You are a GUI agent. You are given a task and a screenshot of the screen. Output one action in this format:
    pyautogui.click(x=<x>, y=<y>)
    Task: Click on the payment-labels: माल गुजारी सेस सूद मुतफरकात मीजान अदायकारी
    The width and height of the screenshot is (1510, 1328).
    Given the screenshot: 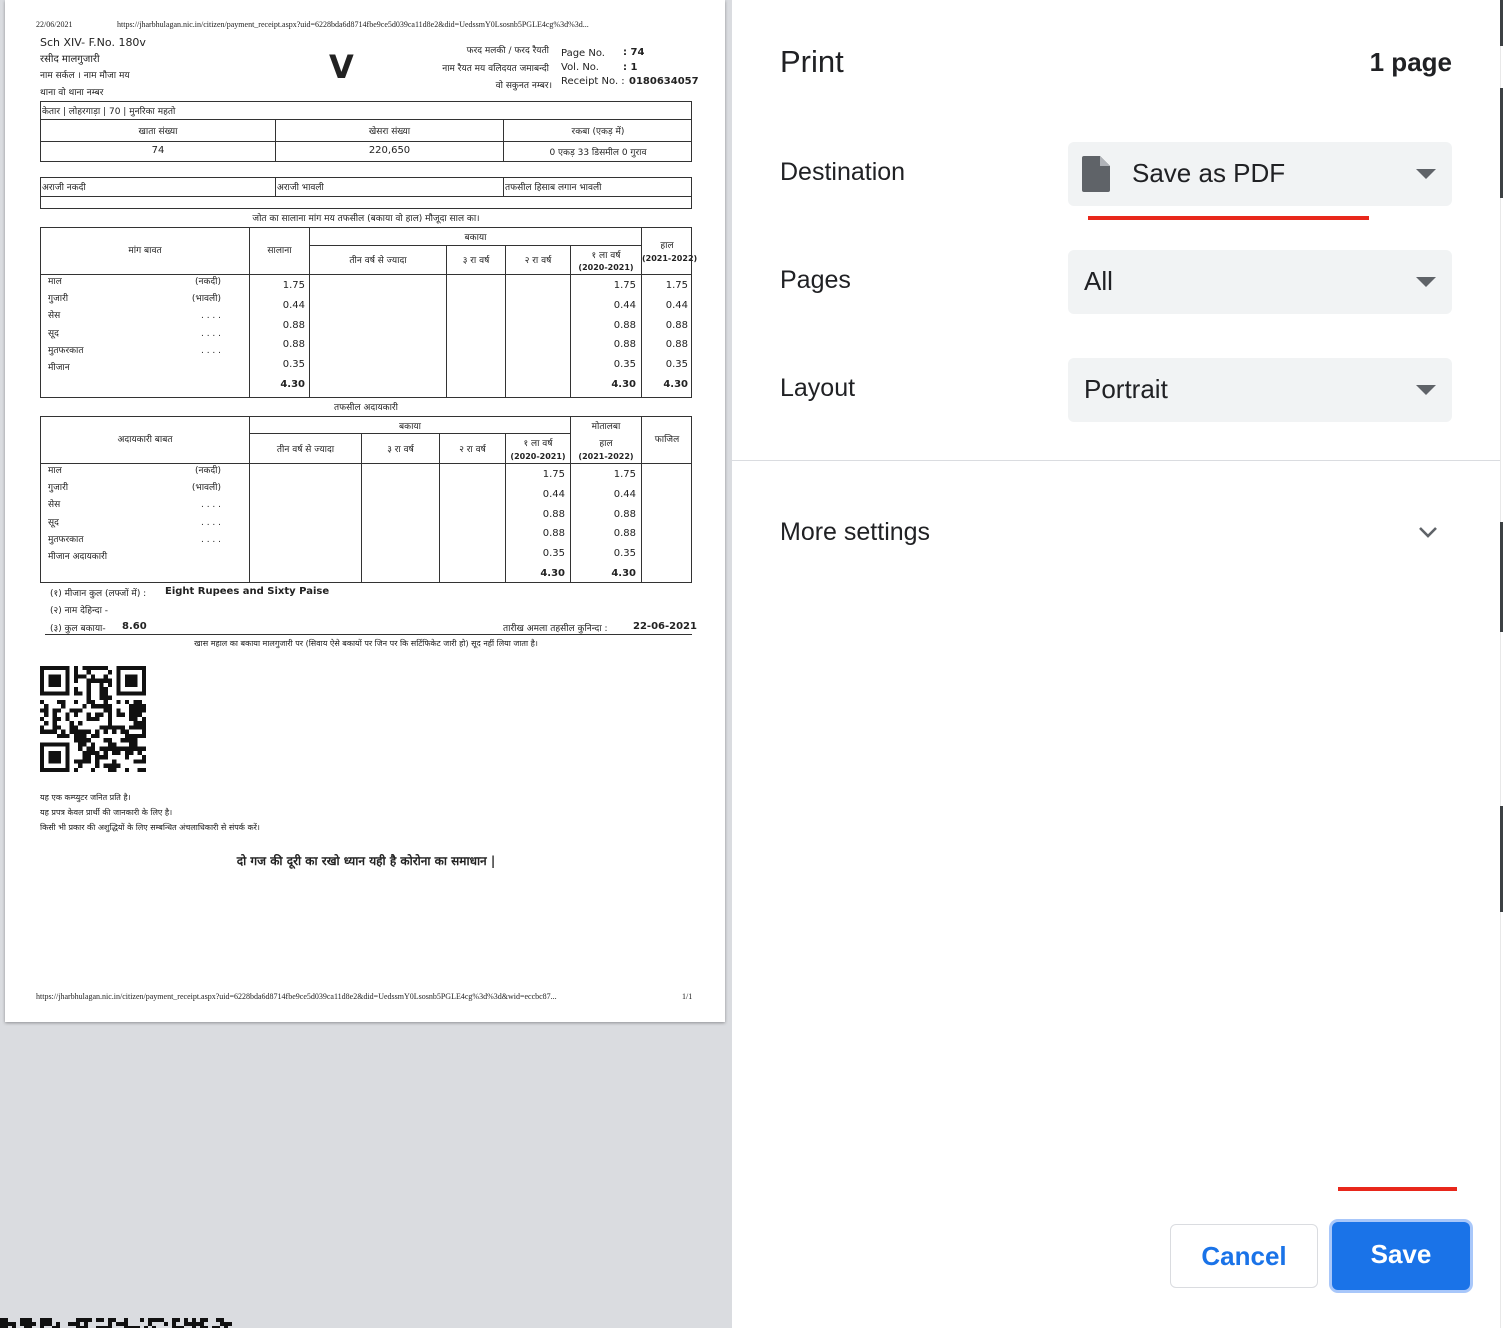 What is the action you would take?
    pyautogui.click(x=78, y=514)
    